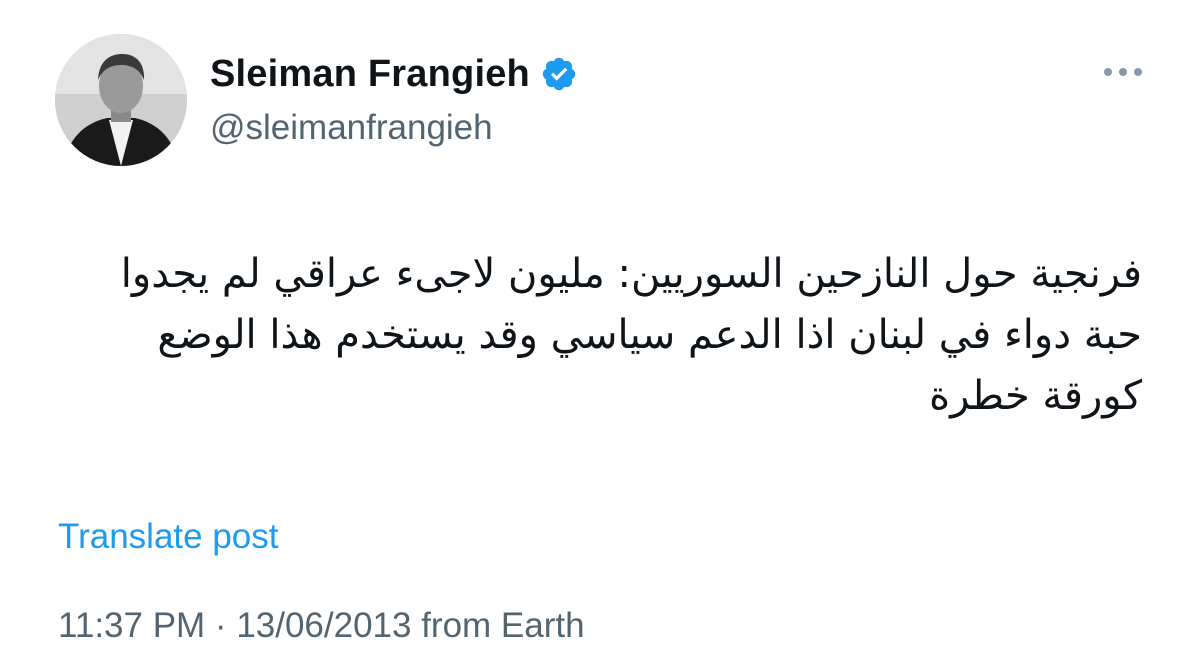  I want to click on avatar, so click(121, 100).